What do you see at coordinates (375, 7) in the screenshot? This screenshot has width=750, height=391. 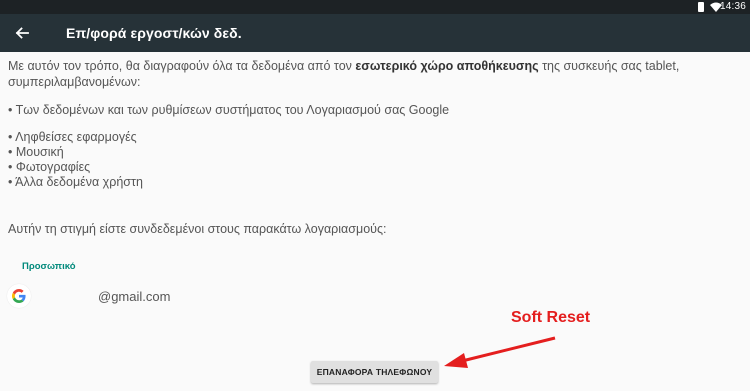 I see `status-bar: 14:36` at bounding box center [375, 7].